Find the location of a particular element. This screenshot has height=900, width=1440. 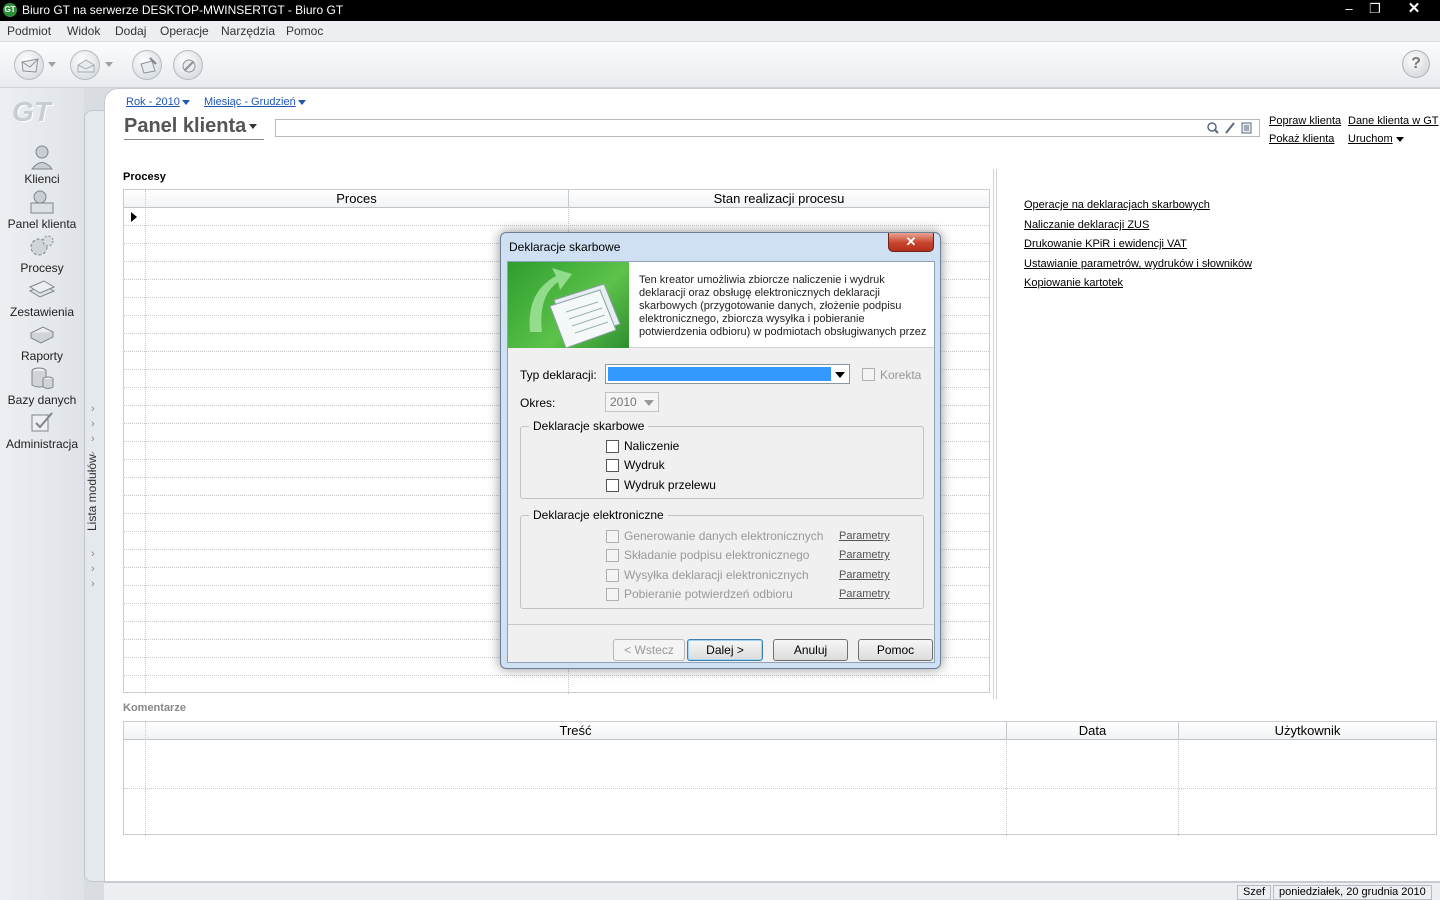

okres-select: 2010 is located at coordinates (632, 402).